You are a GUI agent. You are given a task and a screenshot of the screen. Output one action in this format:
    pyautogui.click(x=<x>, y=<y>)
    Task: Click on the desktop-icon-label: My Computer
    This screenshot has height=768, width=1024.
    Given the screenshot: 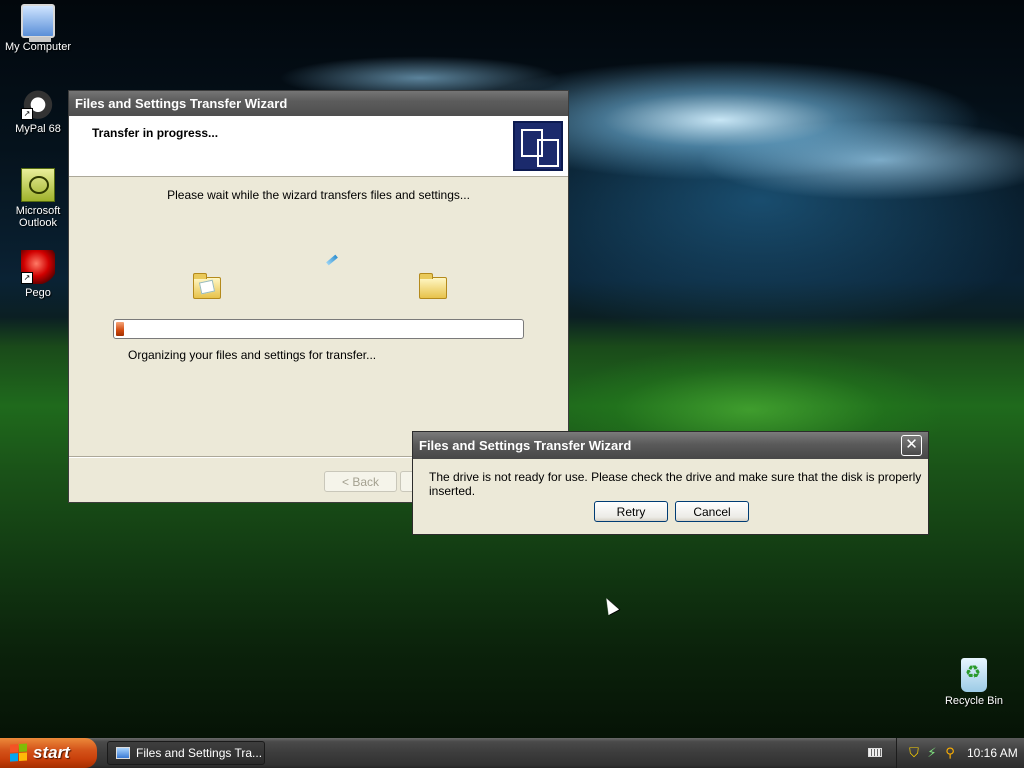 What is the action you would take?
    pyautogui.click(x=38, y=47)
    